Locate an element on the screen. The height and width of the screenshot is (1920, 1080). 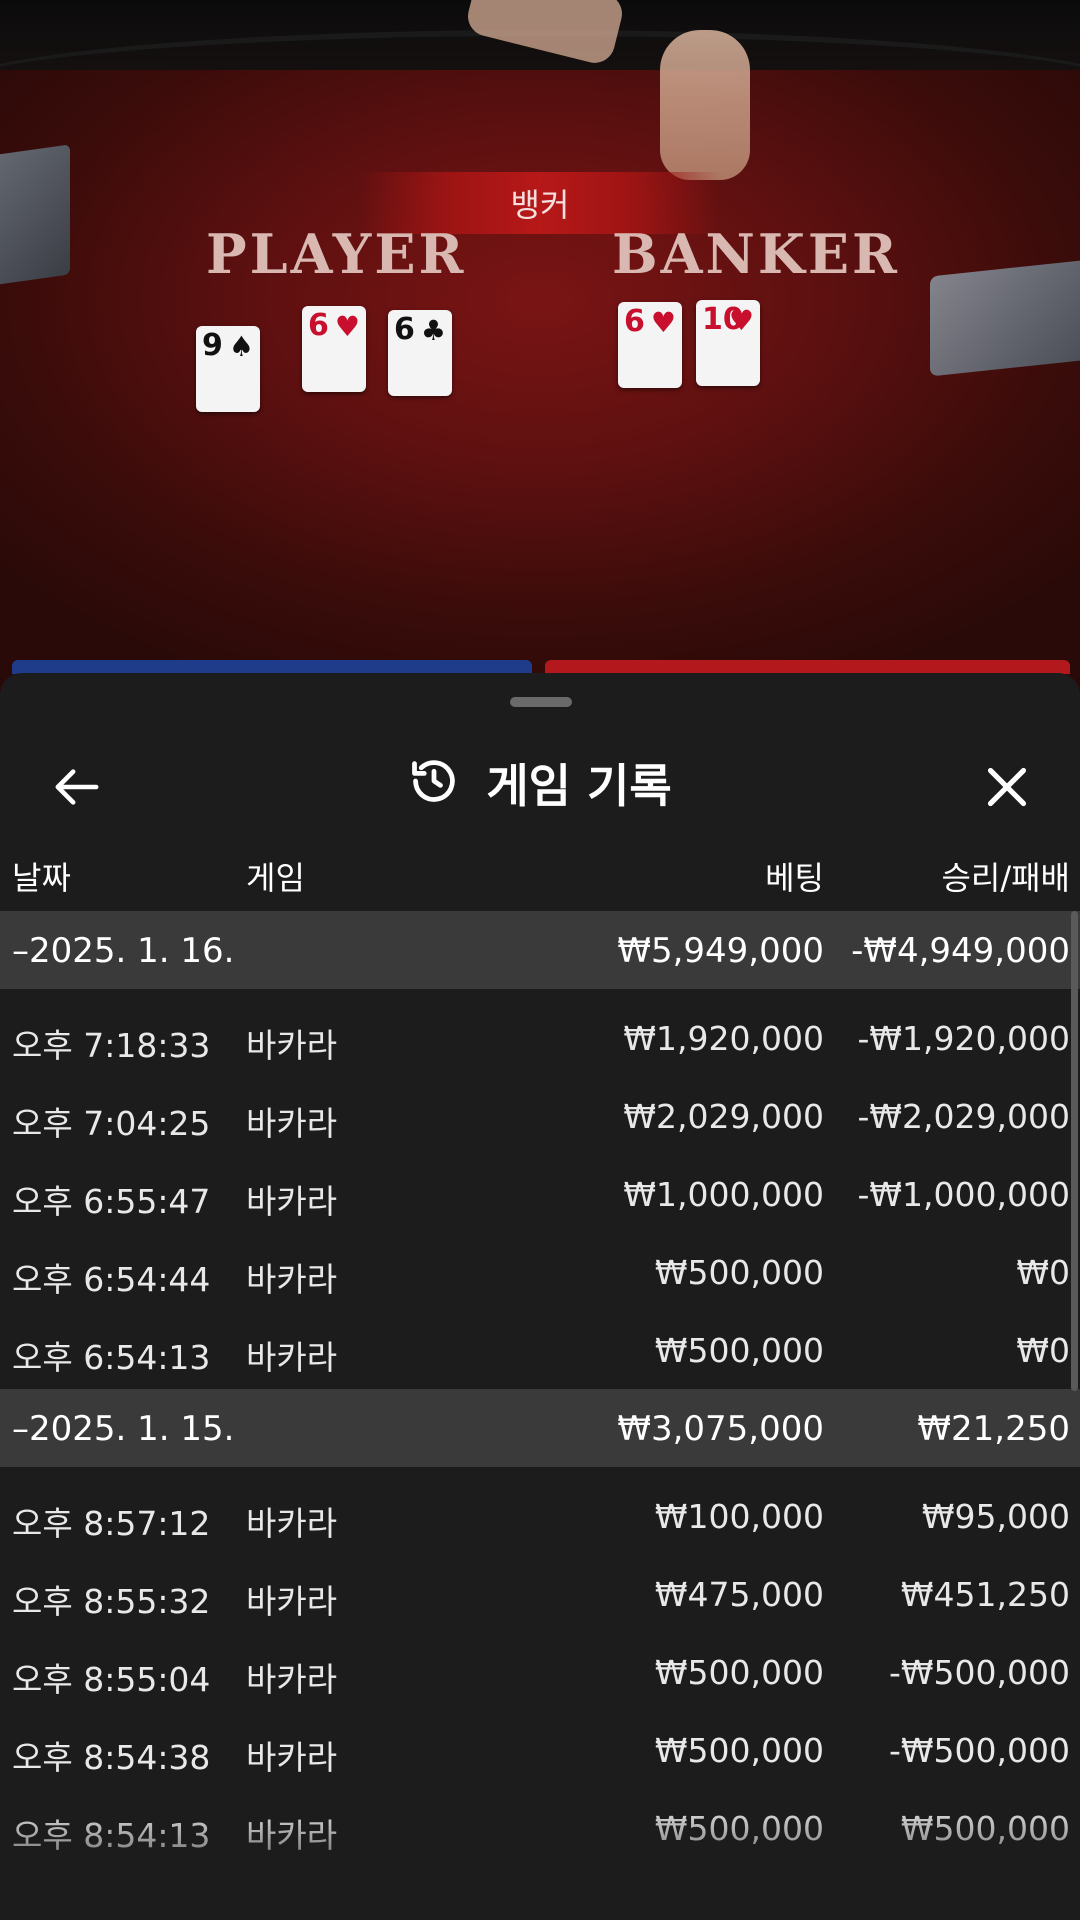
date-group-header: –2025. 1. 16. ₩5,949,000 -₩4,949,000 is located at coordinates (540, 950).